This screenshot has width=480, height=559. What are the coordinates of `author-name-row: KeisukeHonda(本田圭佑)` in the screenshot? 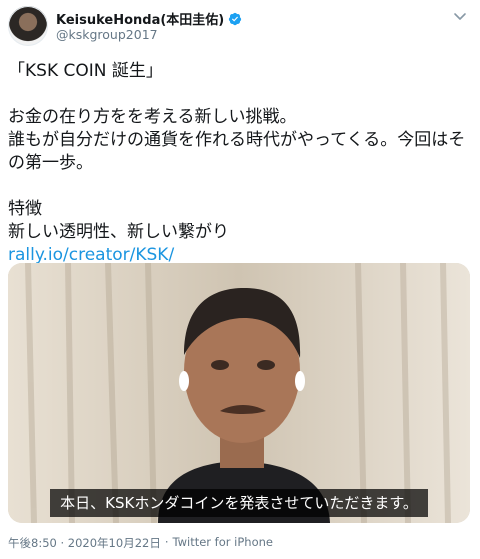 It's located at (149, 18).